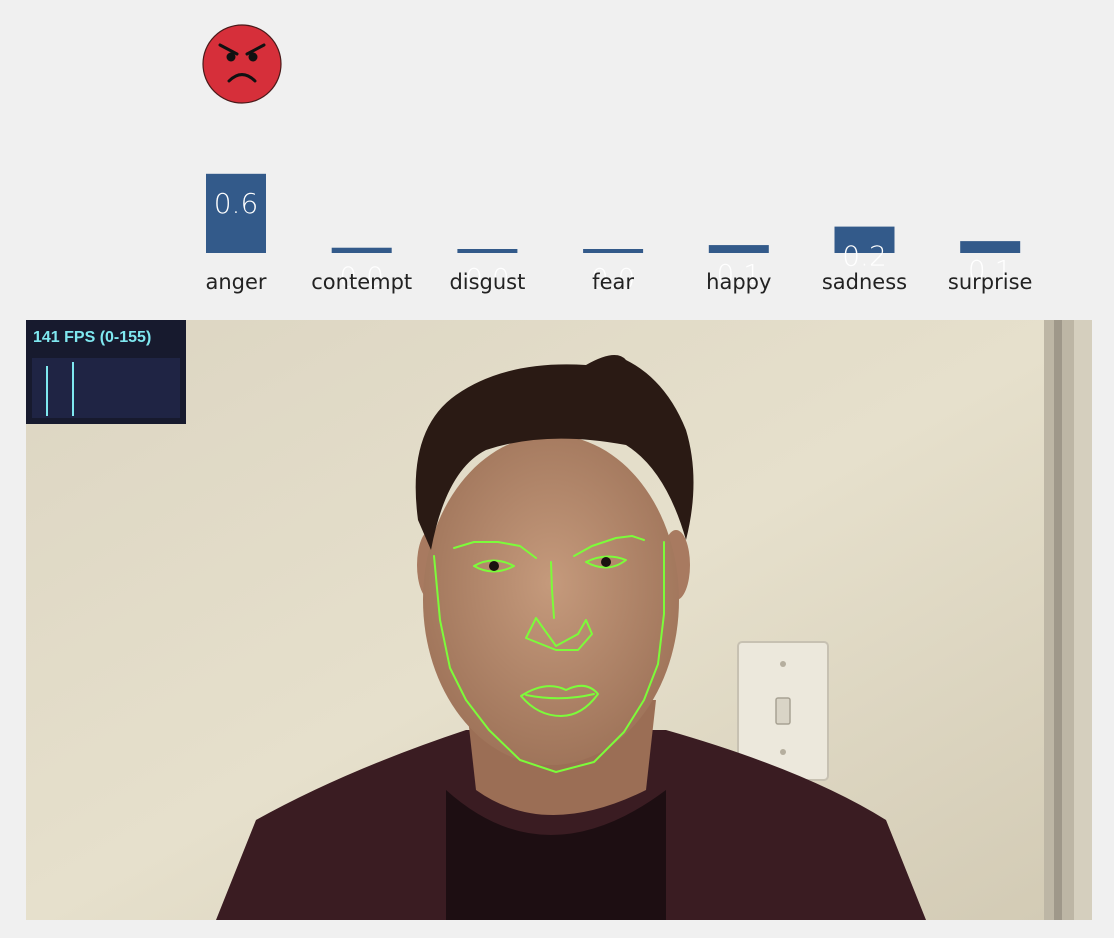 This screenshot has height=938, width=1114. I want to click on bar-contempt, so click(361, 250).